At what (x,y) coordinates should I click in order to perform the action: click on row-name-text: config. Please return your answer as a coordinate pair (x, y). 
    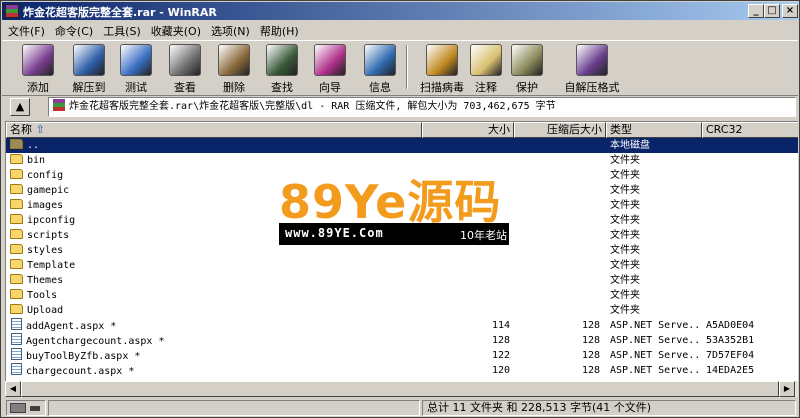
    Looking at the image, I should click on (45, 175).